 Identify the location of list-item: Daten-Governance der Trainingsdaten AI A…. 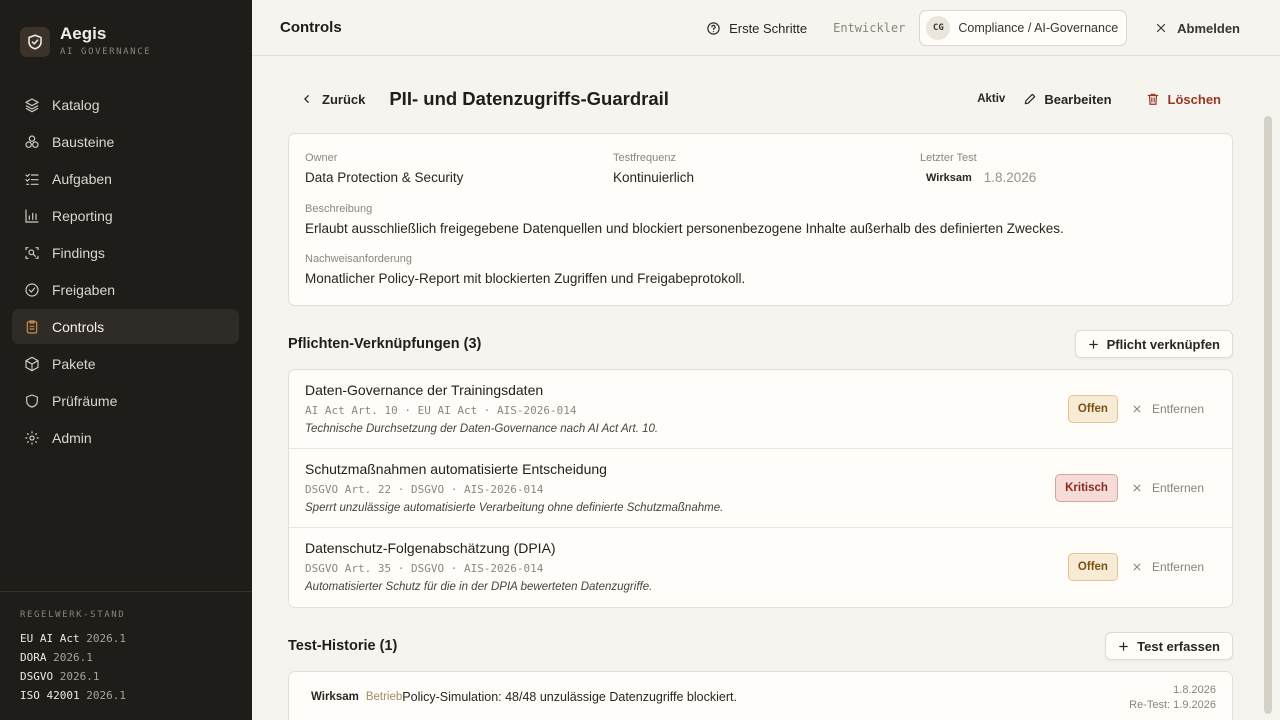
(760, 409).